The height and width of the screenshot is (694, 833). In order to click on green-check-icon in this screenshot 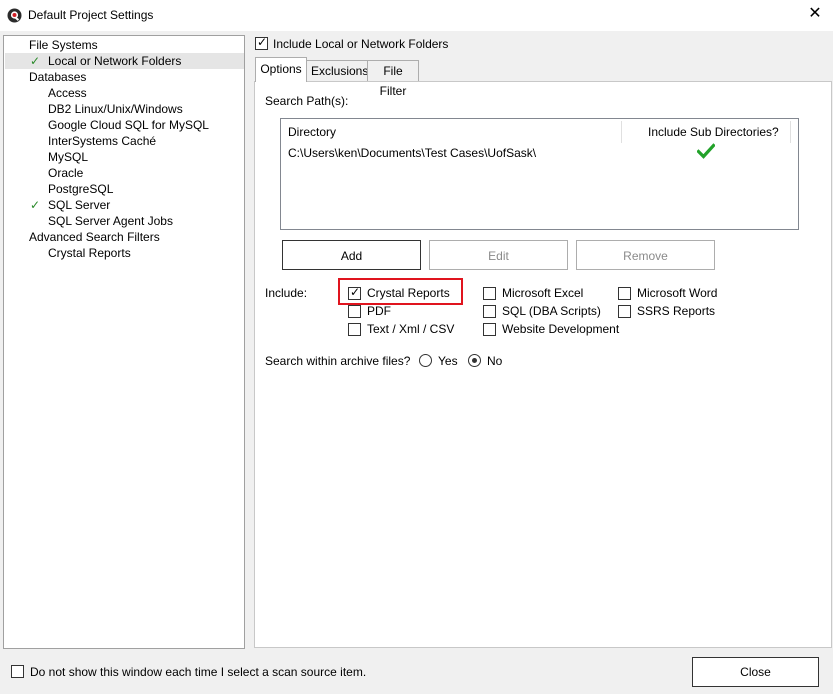, I will do `click(706, 151)`.